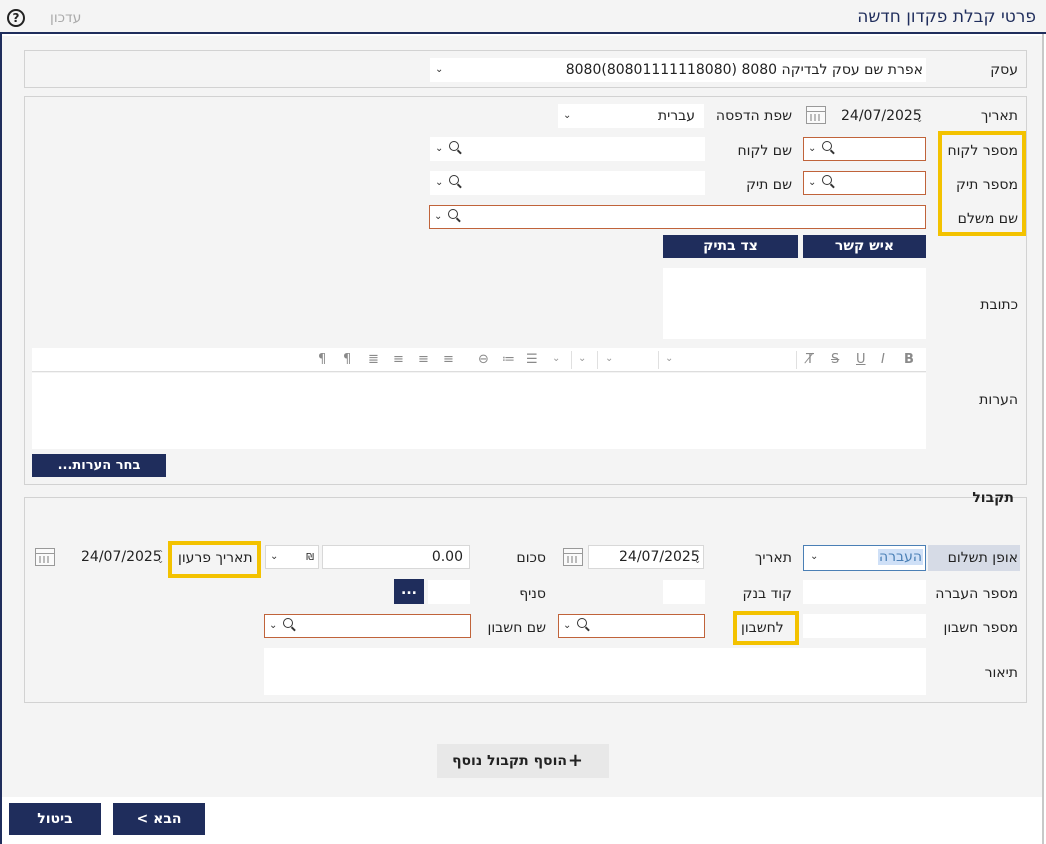  I want to click on update-link: עדכון, so click(65, 18).